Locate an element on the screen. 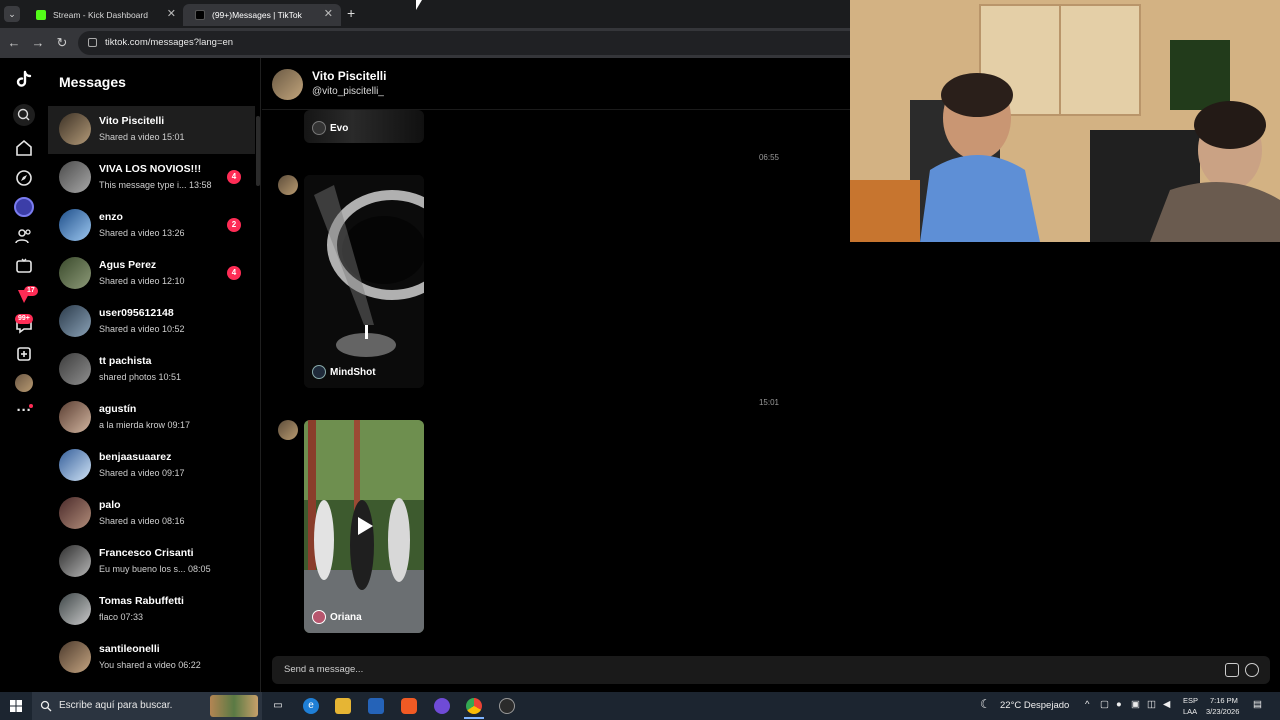  unread-badge: 2 is located at coordinates (234, 225).